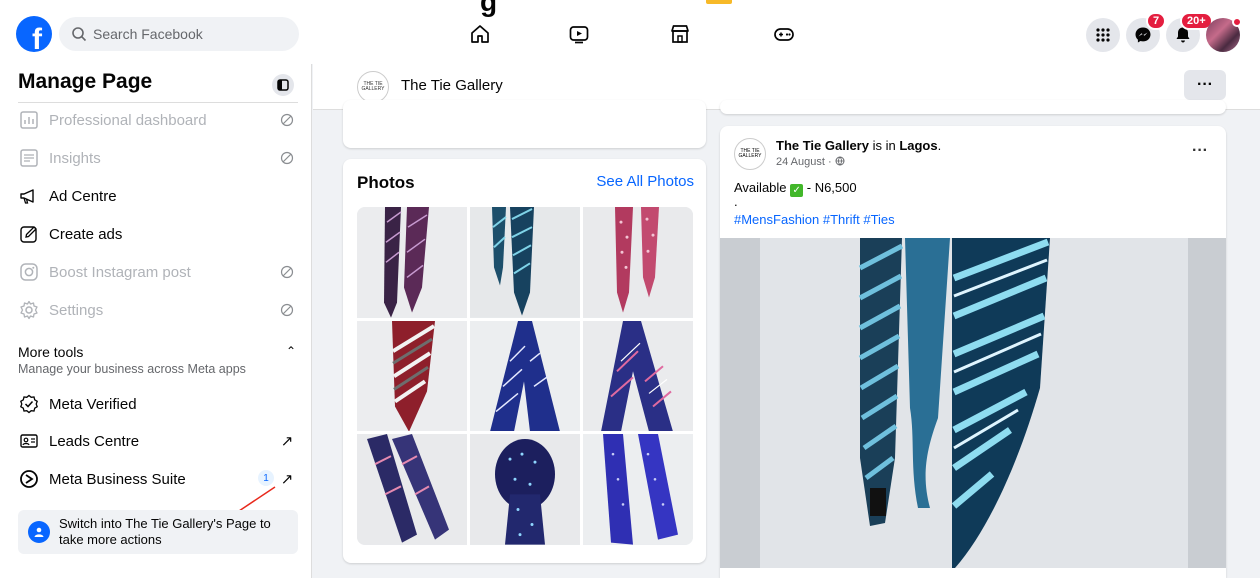 The image size is (1260, 578). I want to click on page-name: The Tie Gallery, so click(452, 85).